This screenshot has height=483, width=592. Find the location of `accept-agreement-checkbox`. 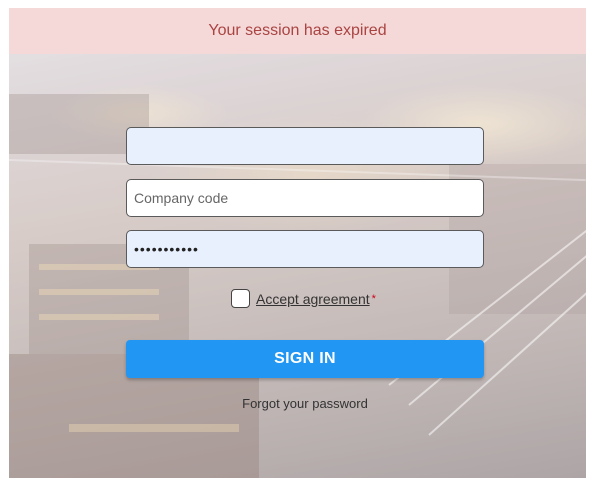

accept-agreement-checkbox is located at coordinates (240, 298).